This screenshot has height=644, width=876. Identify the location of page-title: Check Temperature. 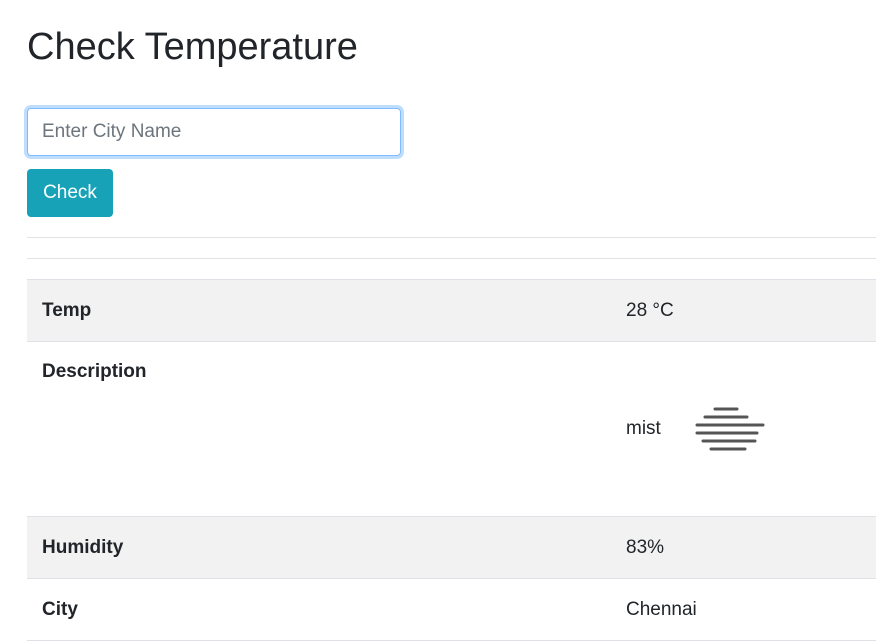
(192, 47).